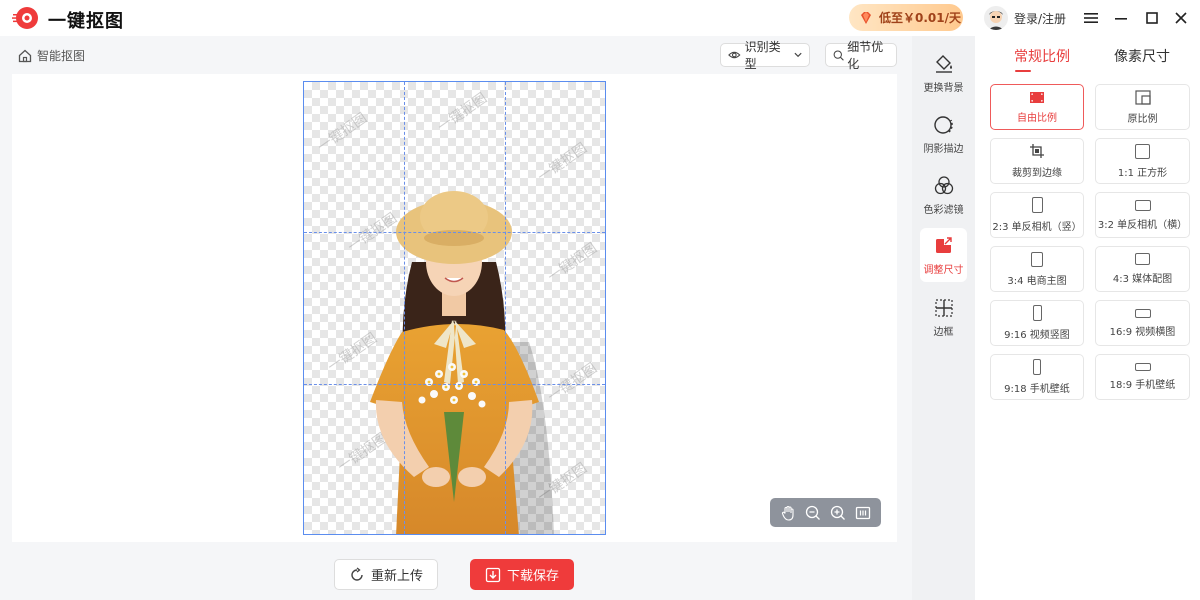 The height and width of the screenshot is (600, 1200). What do you see at coordinates (357, 573) in the screenshot?
I see `refresh-icon` at bounding box center [357, 573].